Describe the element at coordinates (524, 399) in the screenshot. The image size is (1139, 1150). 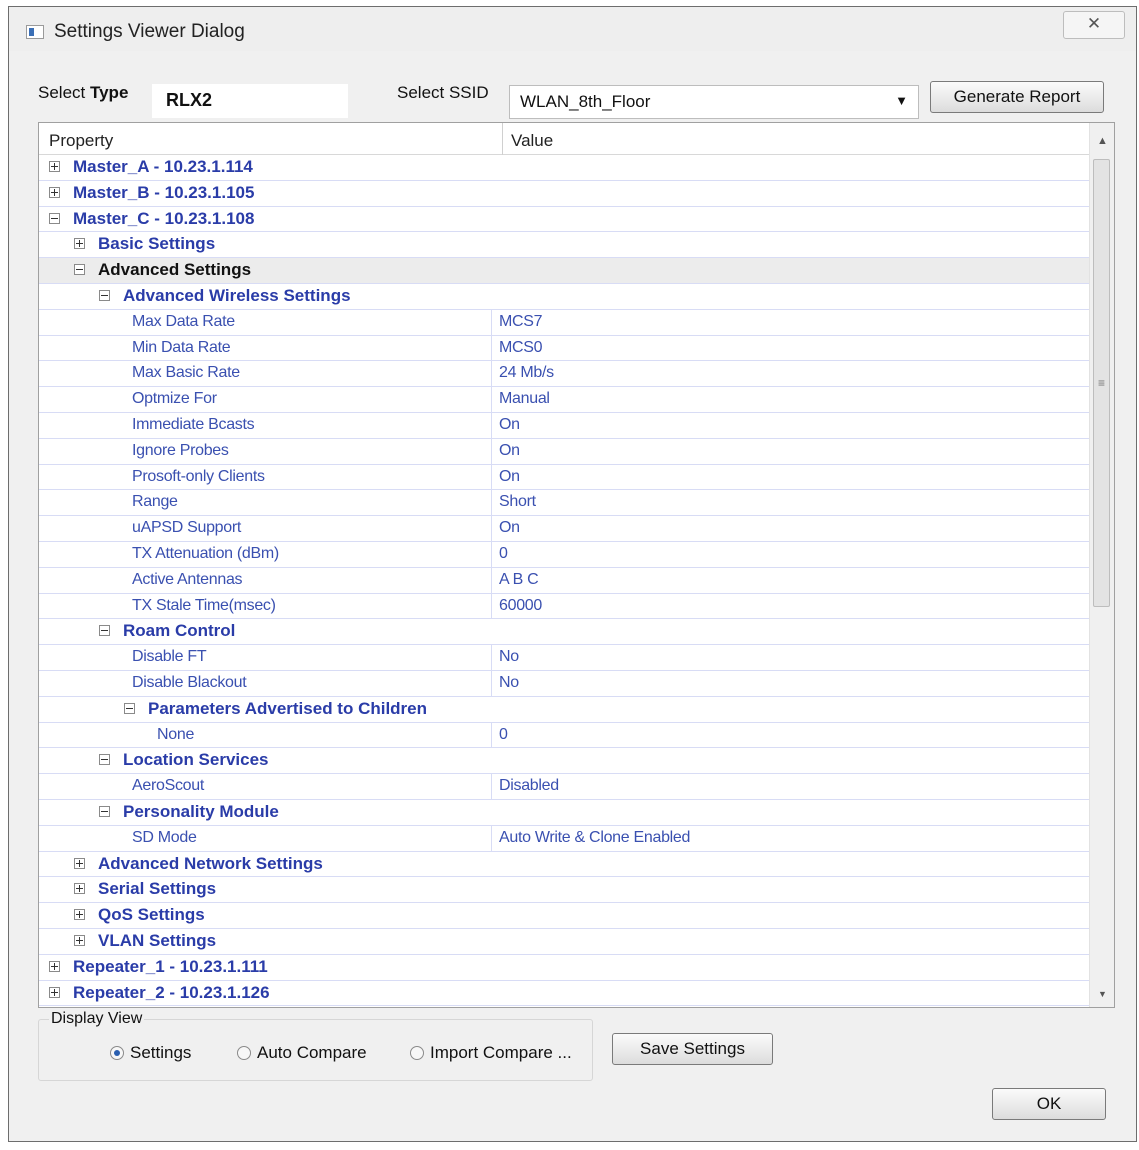
I see `property-value: Manual` at that location.